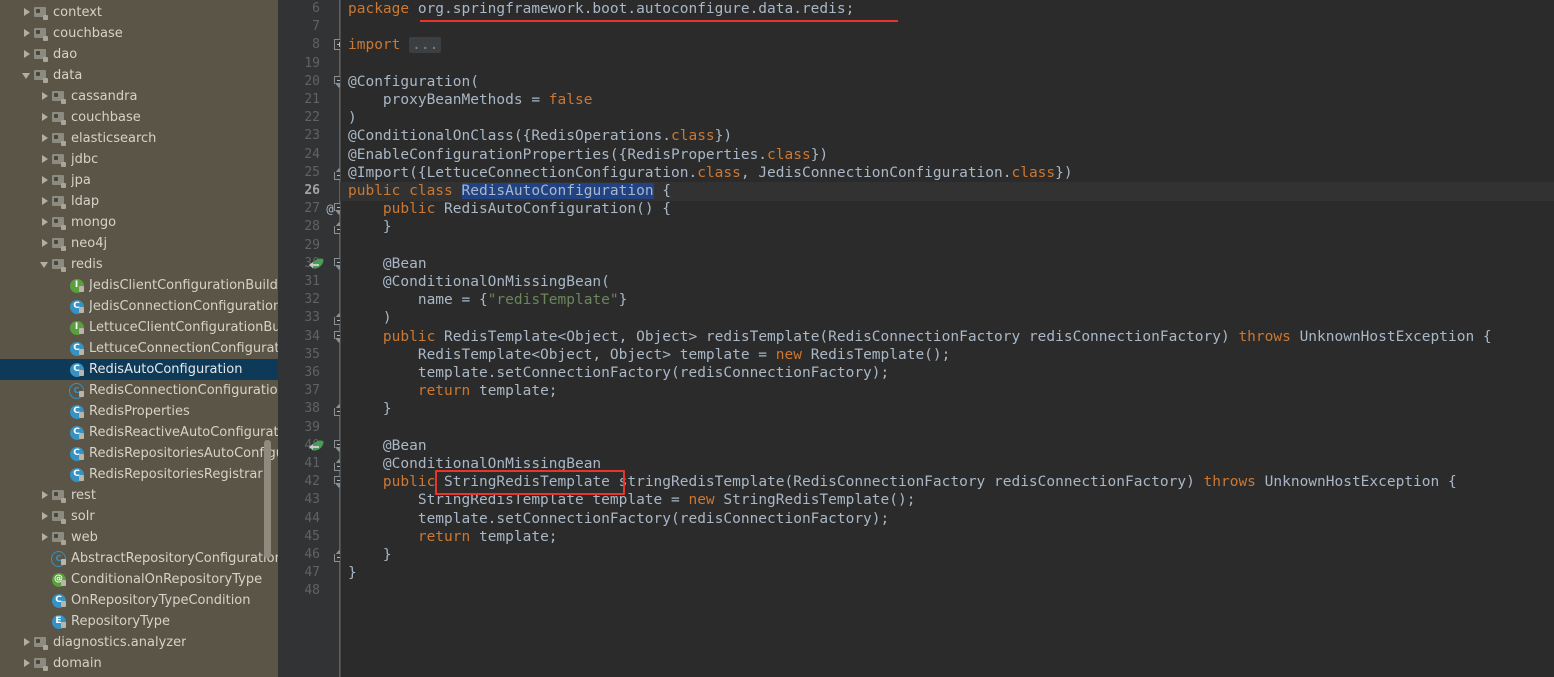 The width and height of the screenshot is (1554, 677). I want to click on tree-item-repositorytype: E RepositoryType, so click(139, 621).